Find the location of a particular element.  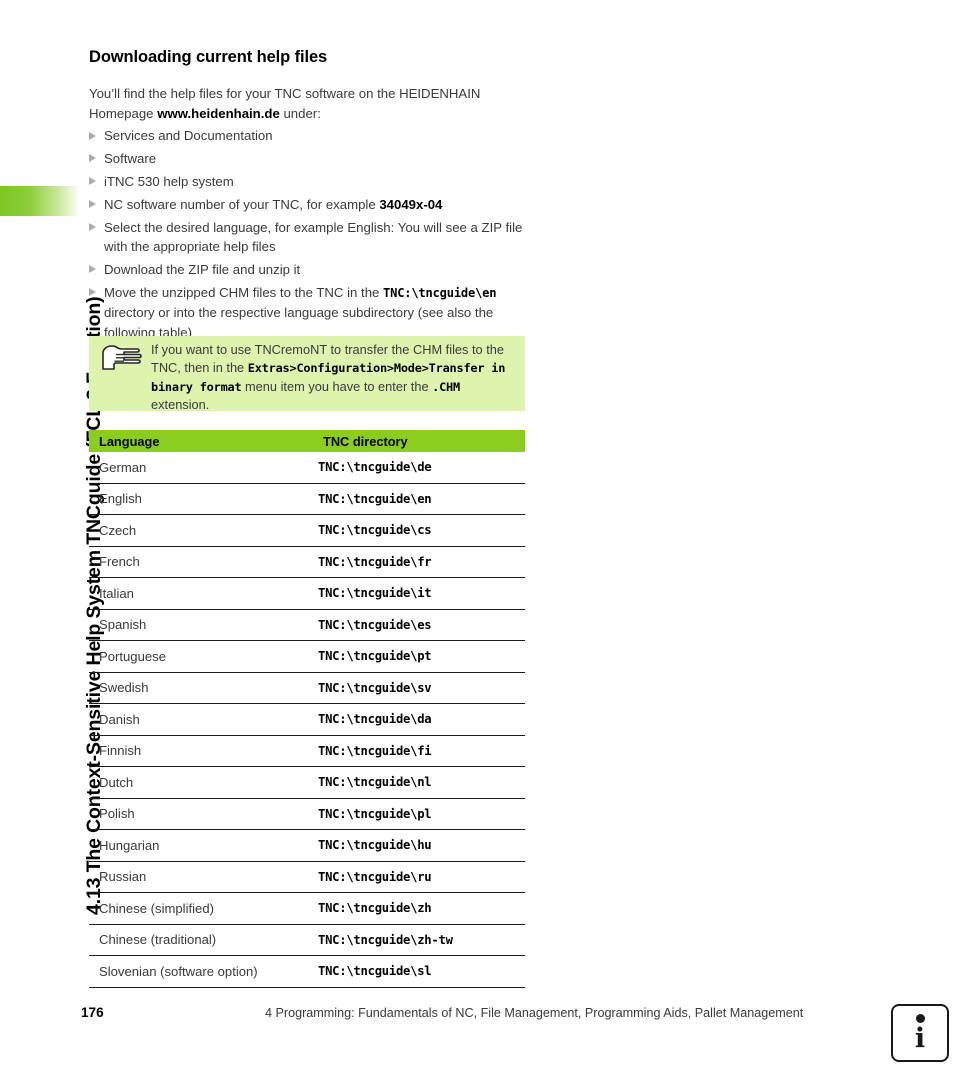

list-item-label: iTNC 530 help system is located at coordinates (169, 181).